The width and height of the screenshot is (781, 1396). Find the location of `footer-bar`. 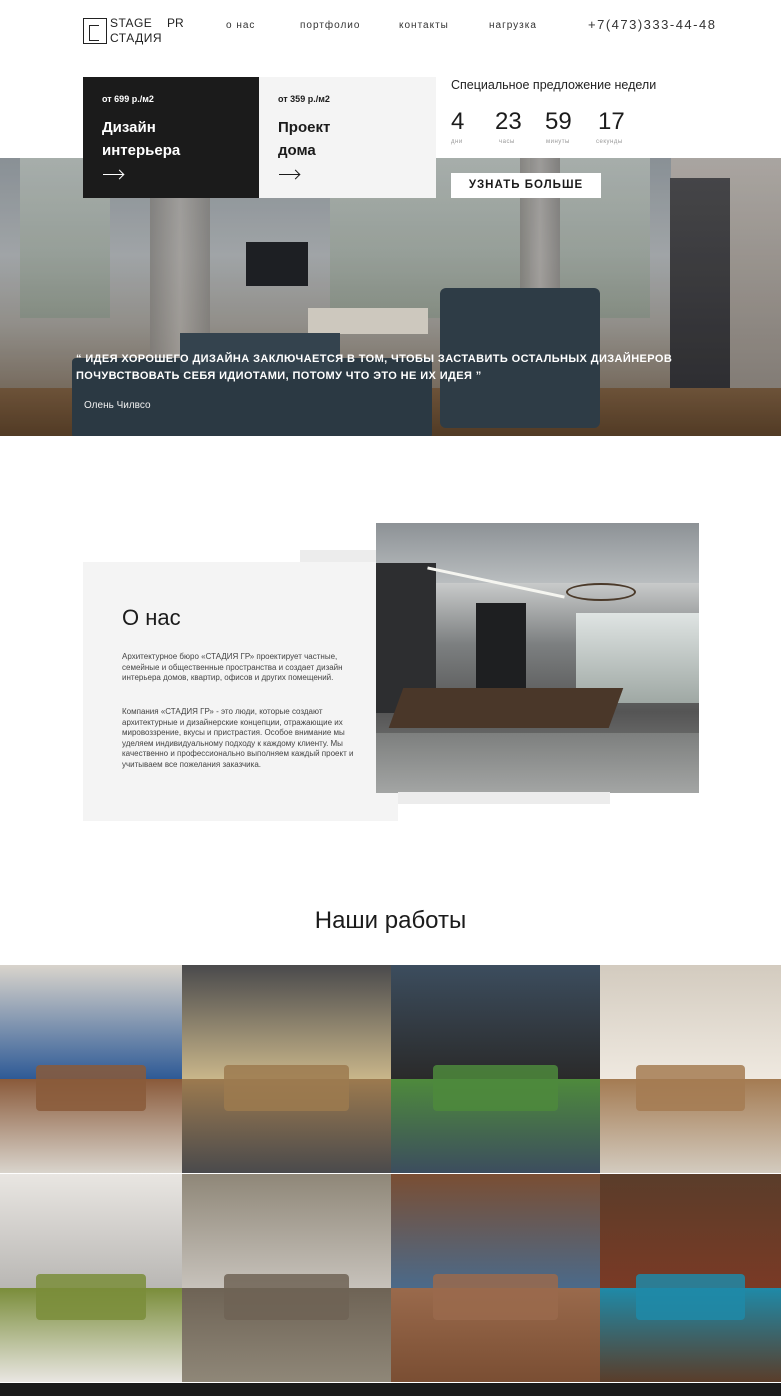

footer-bar is located at coordinates (390, 1389).